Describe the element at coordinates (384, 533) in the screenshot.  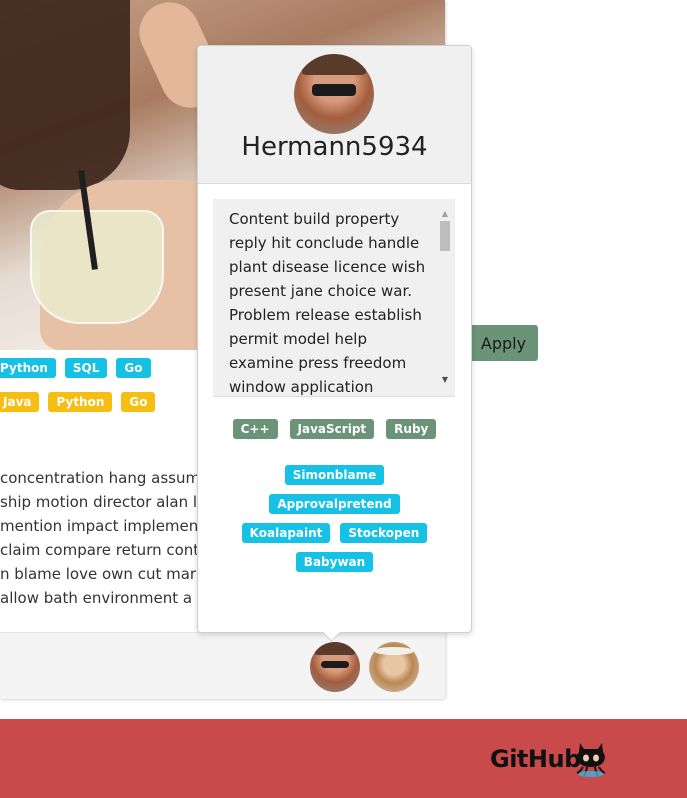
I see `user-tag: Stockopen` at that location.